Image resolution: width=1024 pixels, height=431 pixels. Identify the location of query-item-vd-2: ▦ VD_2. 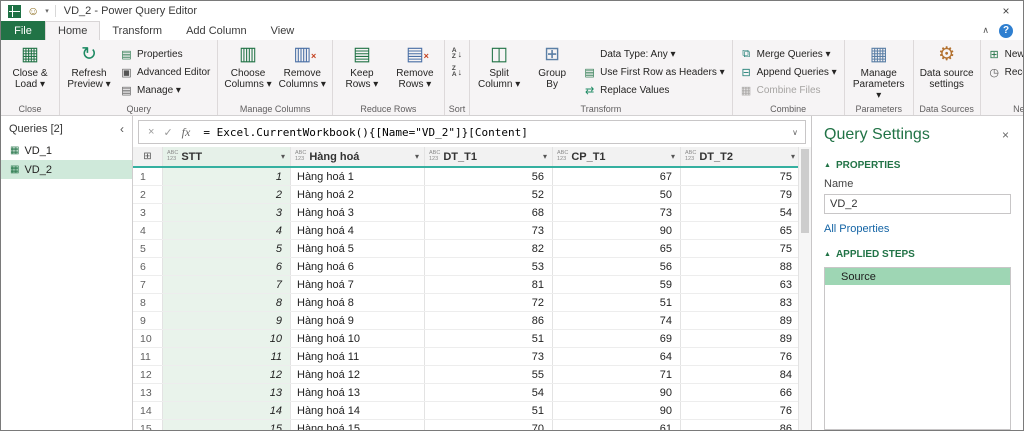
(66, 169).